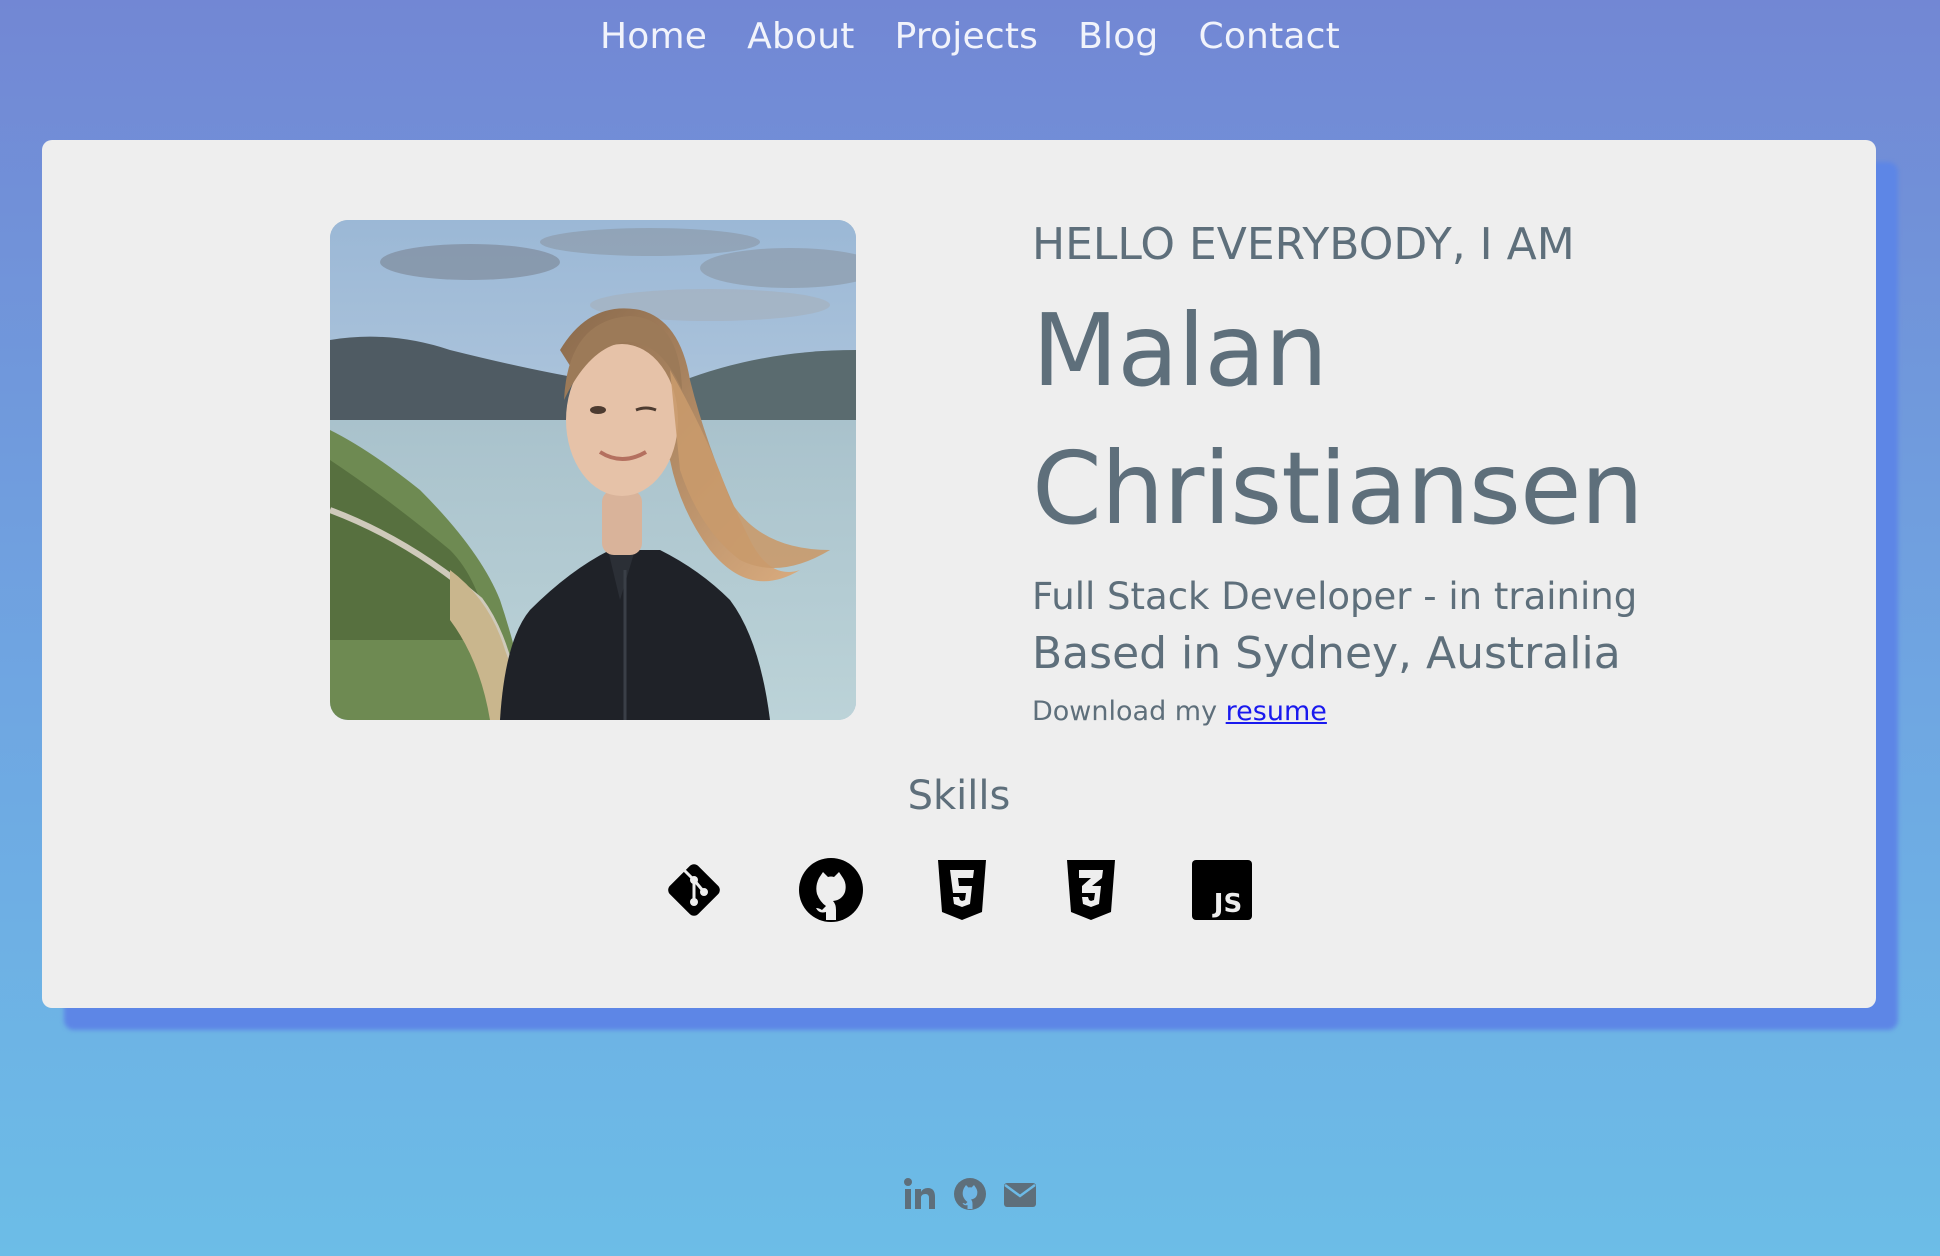 The height and width of the screenshot is (1256, 1940). I want to click on css3-icon, so click(1091, 890).